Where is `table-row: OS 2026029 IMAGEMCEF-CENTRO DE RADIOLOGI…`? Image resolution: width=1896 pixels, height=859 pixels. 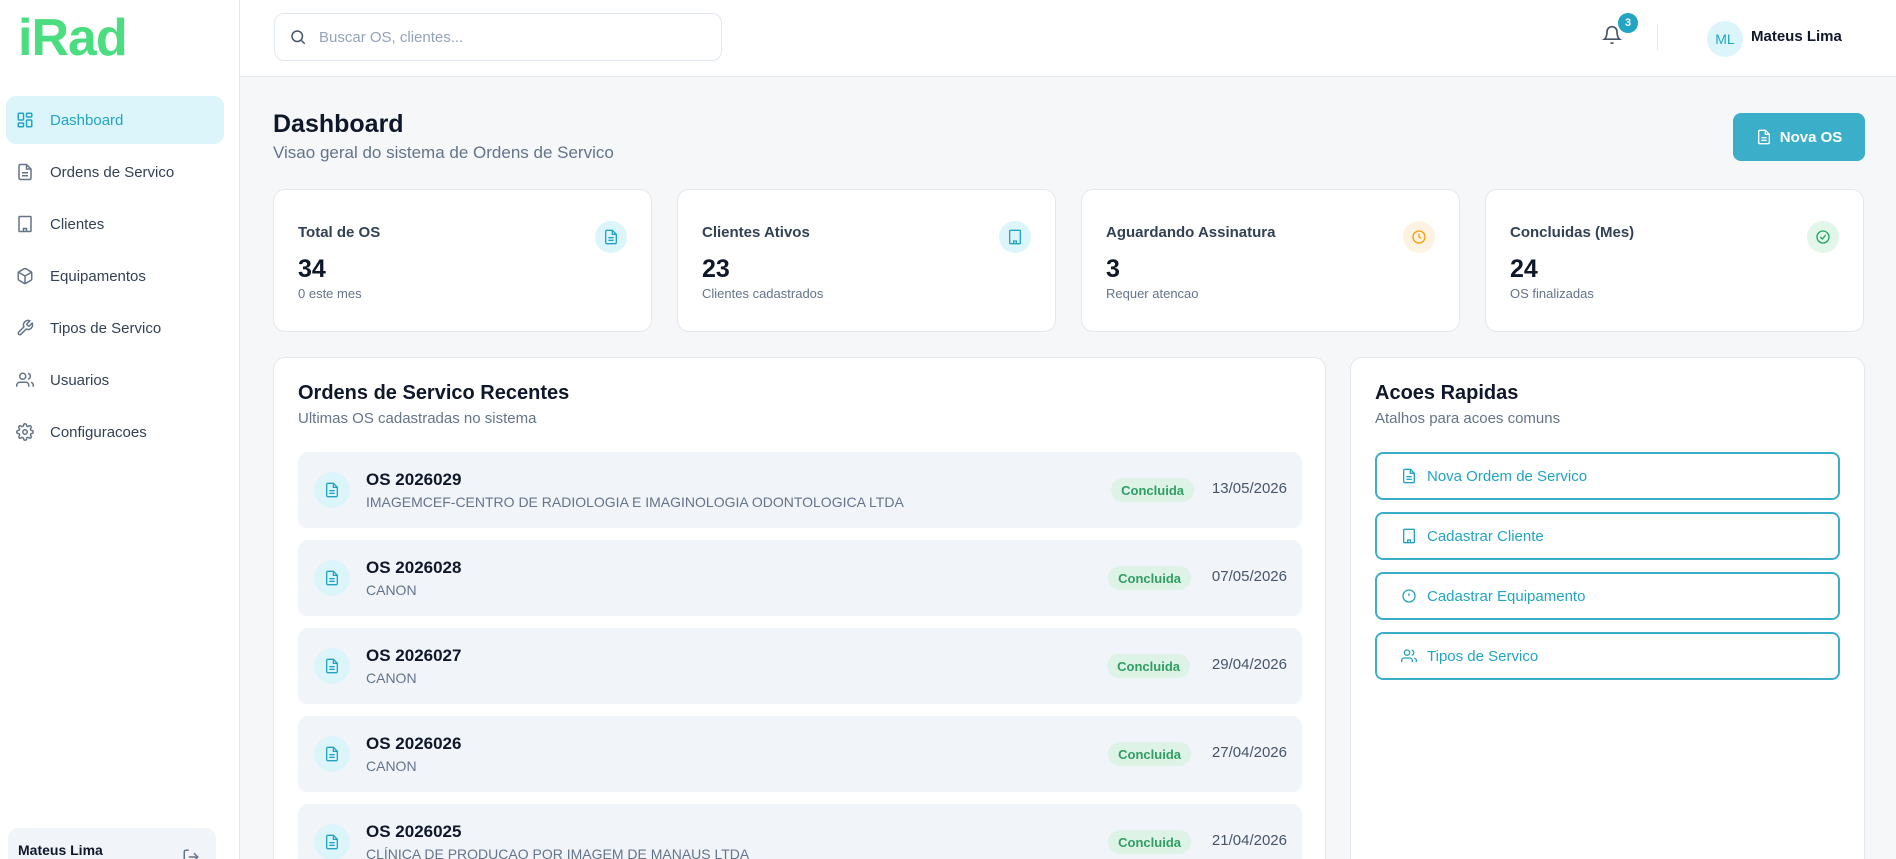
table-row: OS 2026029 IMAGEMCEF-CENTRO DE RADIOLOGI… is located at coordinates (800, 490).